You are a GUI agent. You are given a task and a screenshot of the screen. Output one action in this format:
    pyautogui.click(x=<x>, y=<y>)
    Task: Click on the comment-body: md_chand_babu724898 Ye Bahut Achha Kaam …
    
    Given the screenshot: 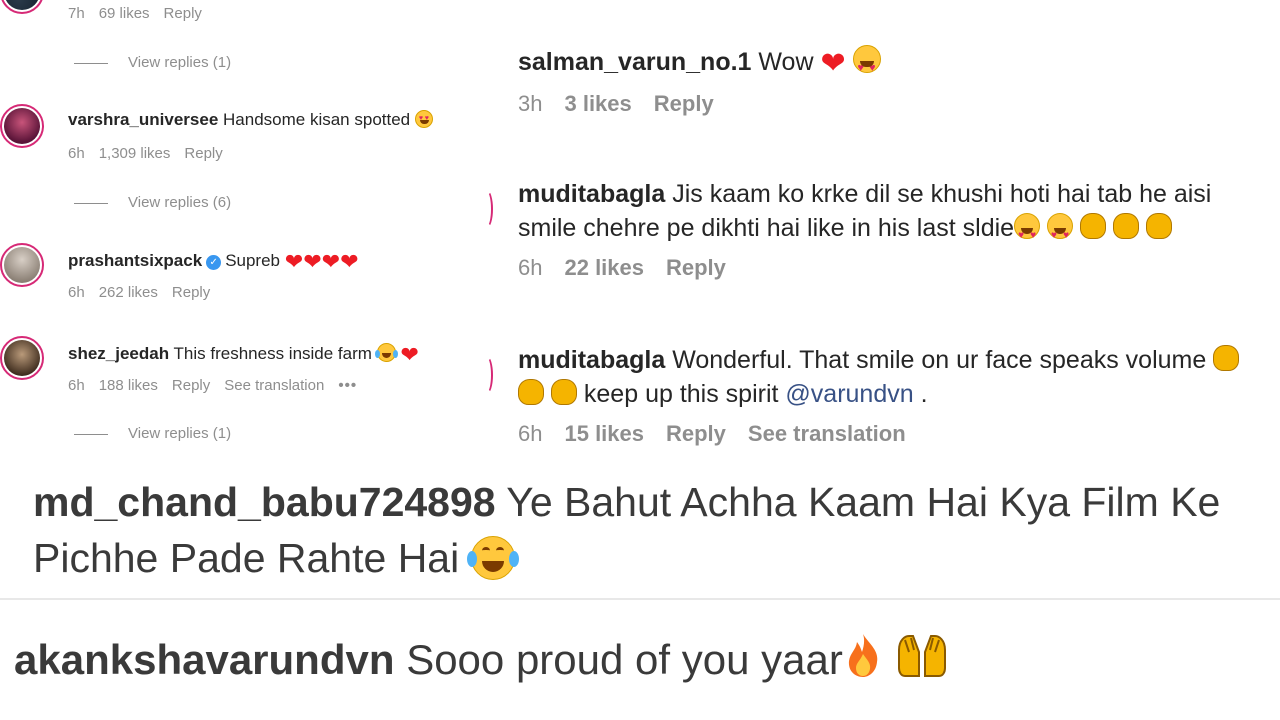 What is the action you would take?
    pyautogui.click(x=648, y=530)
    